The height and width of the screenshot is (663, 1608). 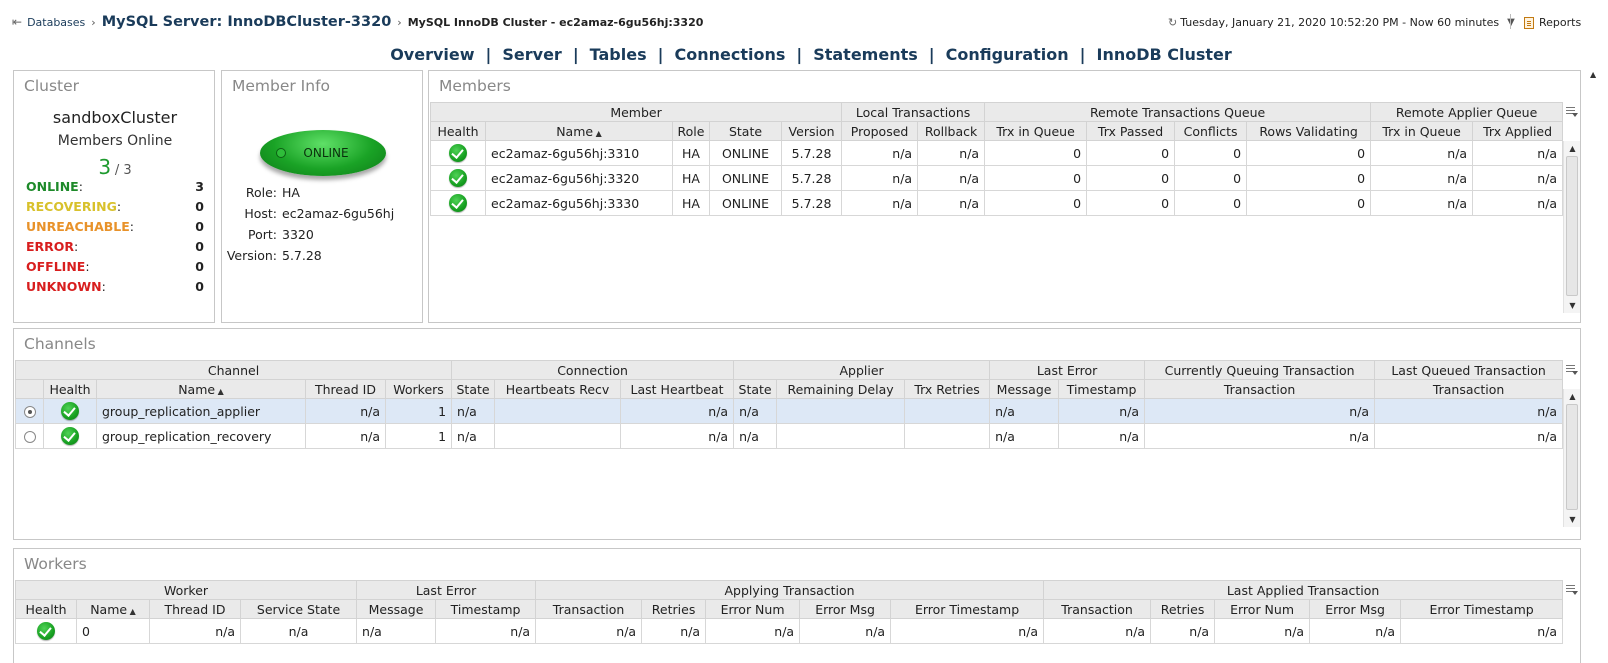 I want to click on column-header-role: Role, so click(x=691, y=131).